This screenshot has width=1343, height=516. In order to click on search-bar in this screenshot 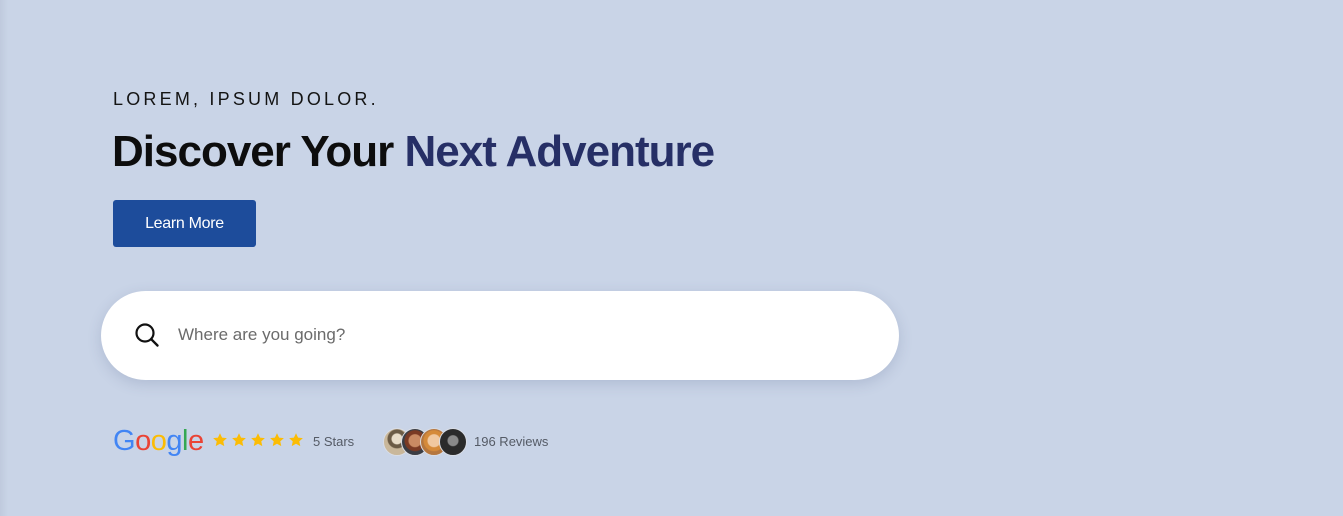, I will do `click(500, 335)`.